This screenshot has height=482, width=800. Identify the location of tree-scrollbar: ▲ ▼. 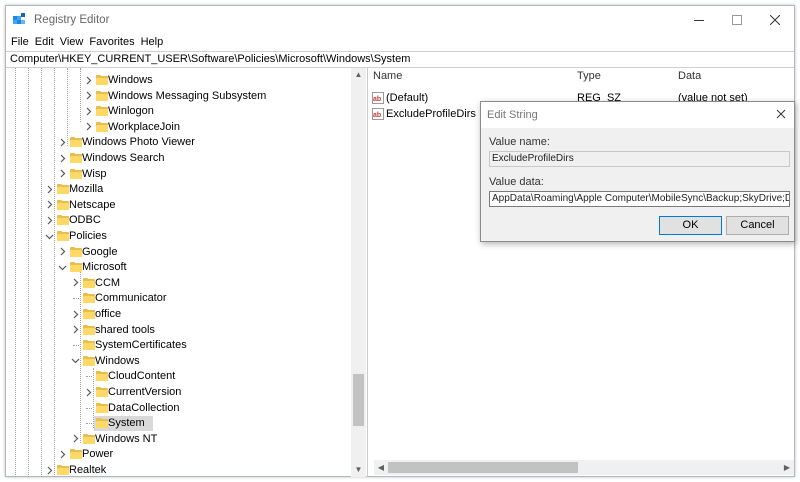
(358, 272).